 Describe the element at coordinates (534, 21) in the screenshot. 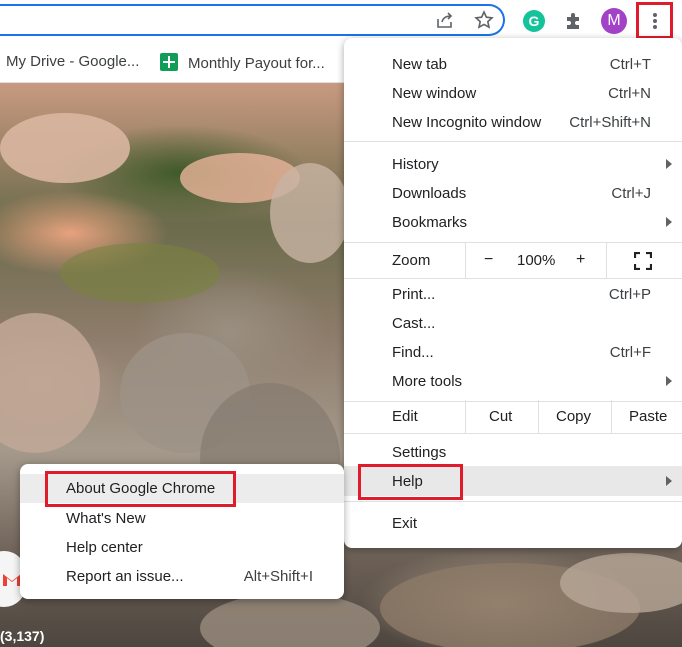

I see `grammarly-extension-icon: G` at that location.